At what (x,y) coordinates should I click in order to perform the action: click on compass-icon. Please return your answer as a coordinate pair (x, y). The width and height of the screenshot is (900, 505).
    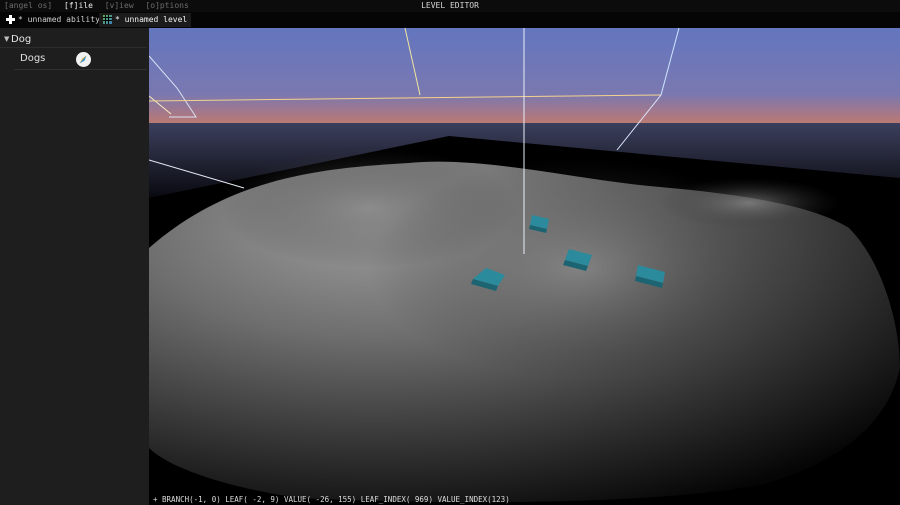
    Looking at the image, I should click on (83, 59).